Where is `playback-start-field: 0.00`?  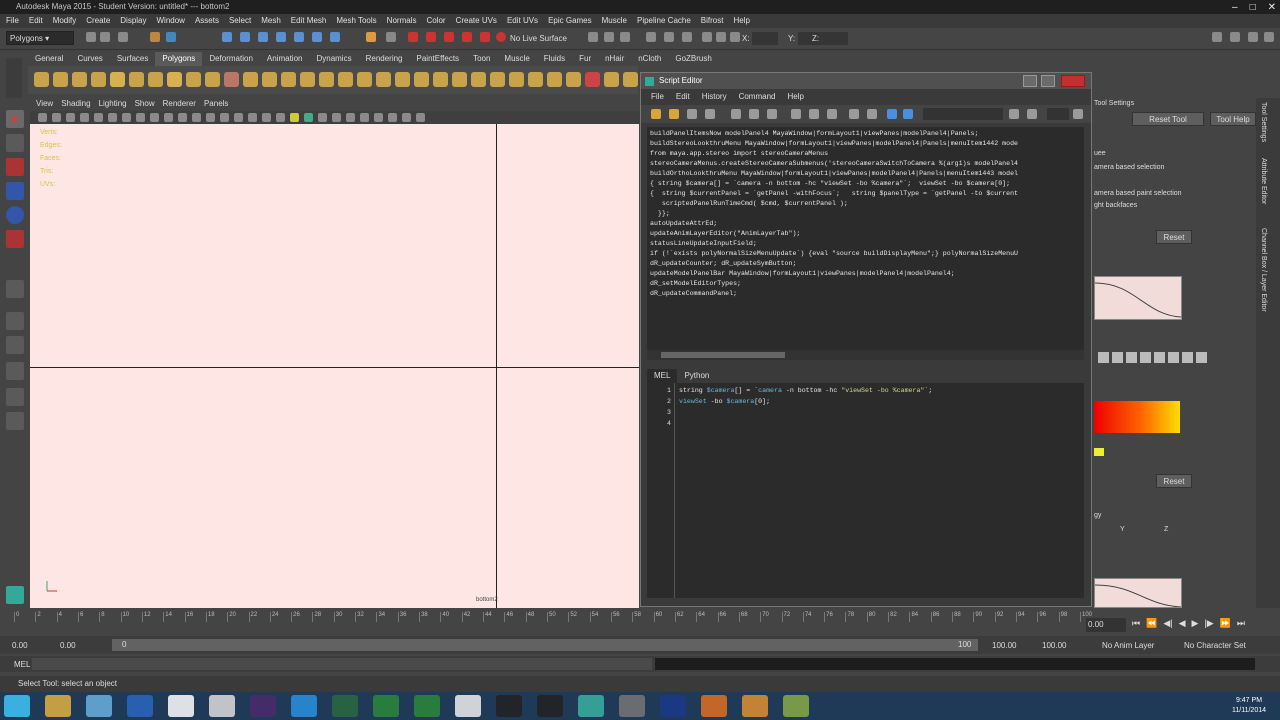 playback-start-field: 0.00 is located at coordinates (68, 645).